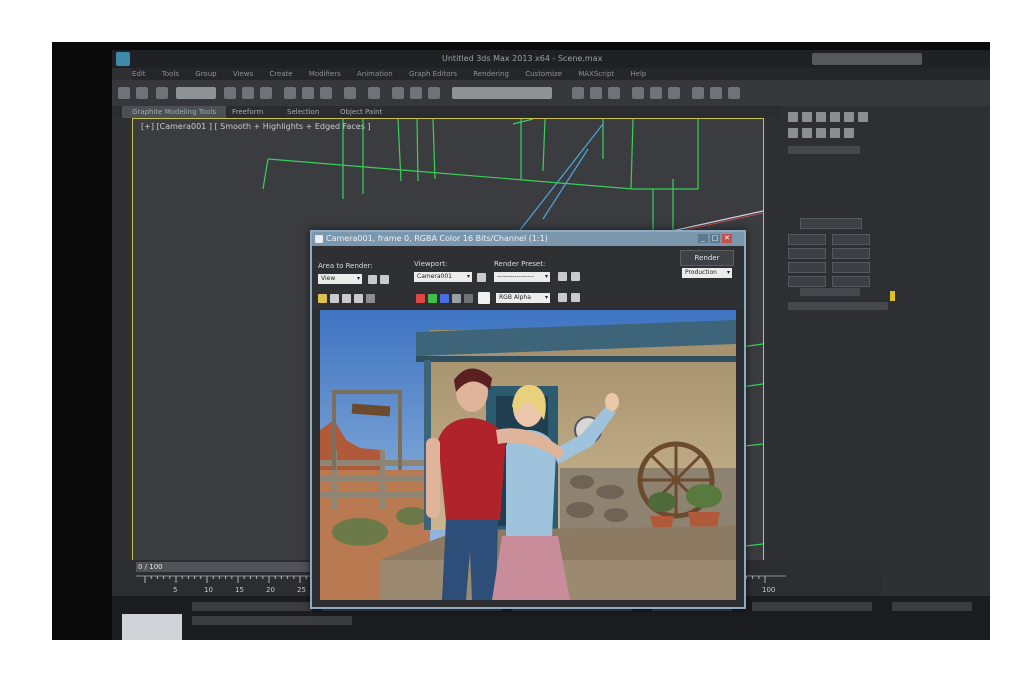 This screenshot has width=1024, height=683. I want to click on name-and-color-rollout, so click(830, 292).